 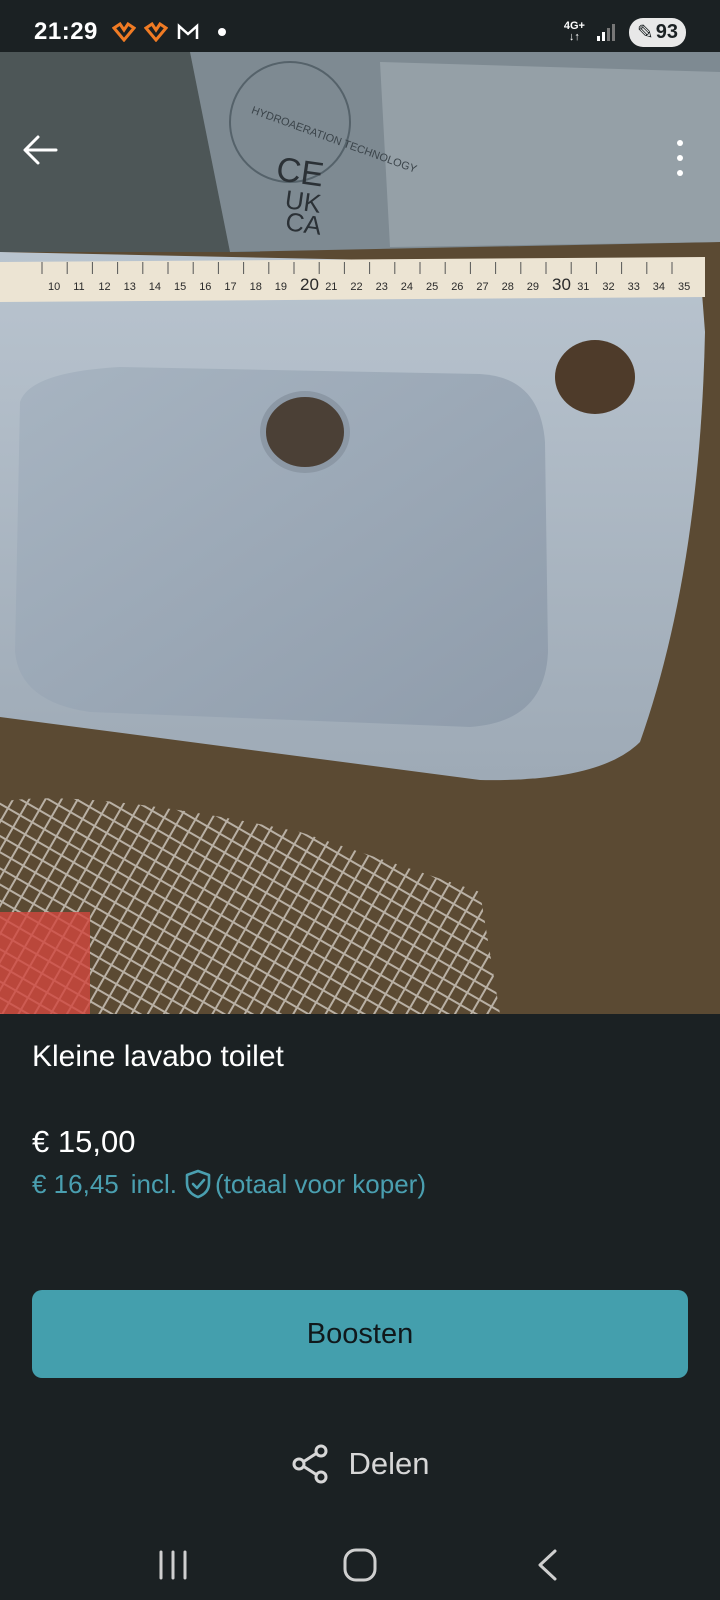 What do you see at coordinates (309, 284) in the screenshot?
I see `ruler-label: 20` at bounding box center [309, 284].